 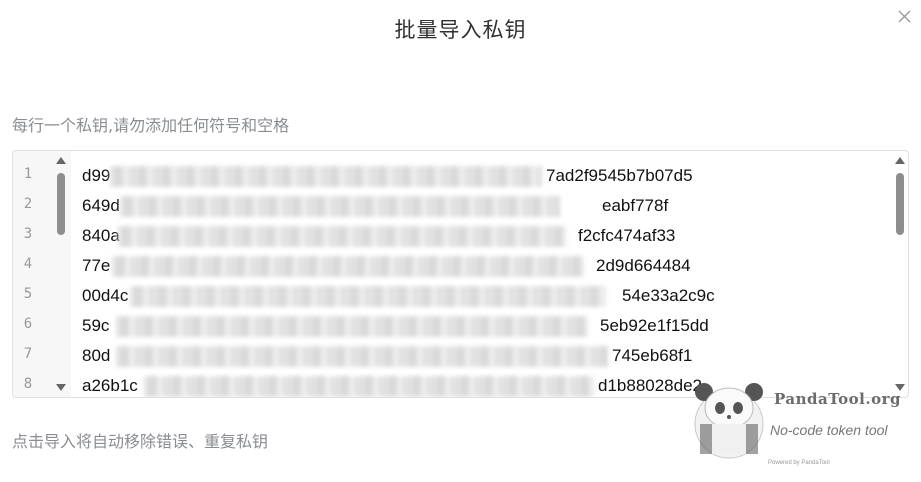 I want to click on key-prefix: 00d4c, so click(x=105, y=295).